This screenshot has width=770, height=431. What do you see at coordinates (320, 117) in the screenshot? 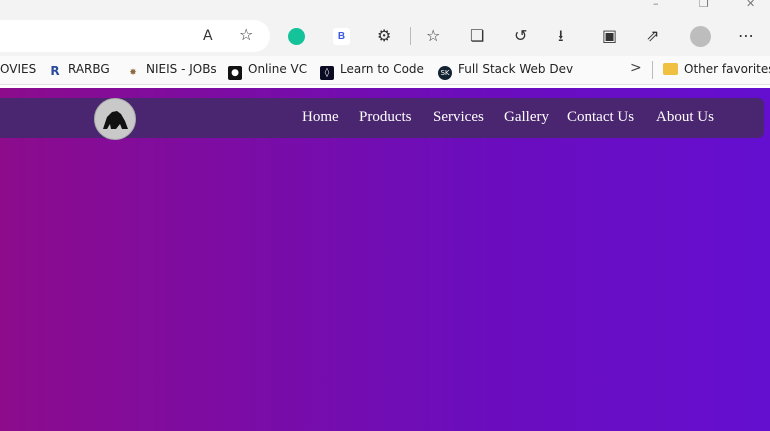
I see `nav-home: Home` at bounding box center [320, 117].